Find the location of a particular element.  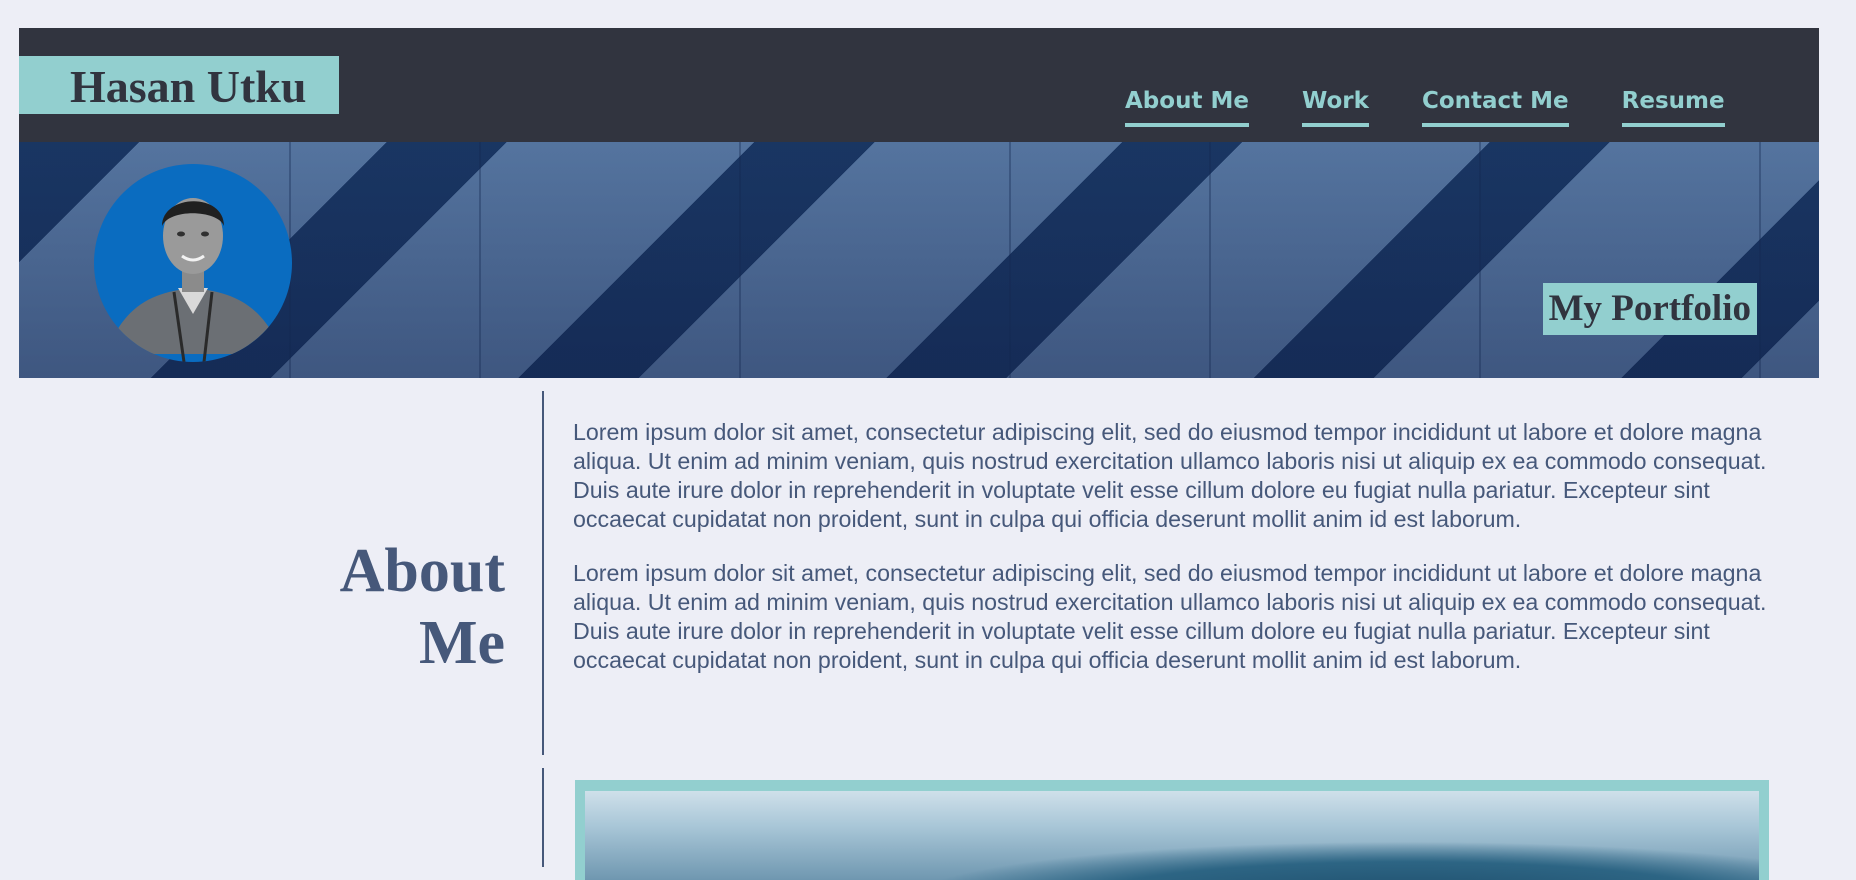

brand-block: Hasan Utku is located at coordinates (179, 85).